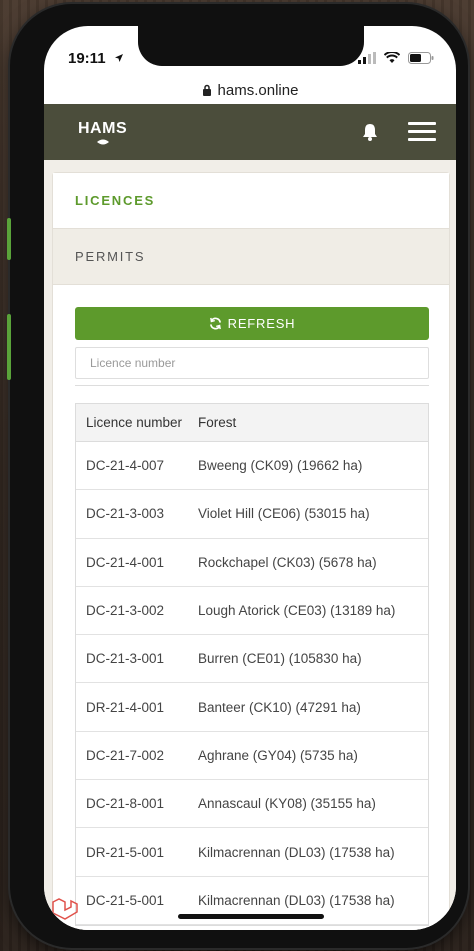 Image resolution: width=474 pixels, height=951 pixels. I want to click on table-row: DC-21-4-007 Bweeng (CK09) (19662 ha), so click(252, 466).